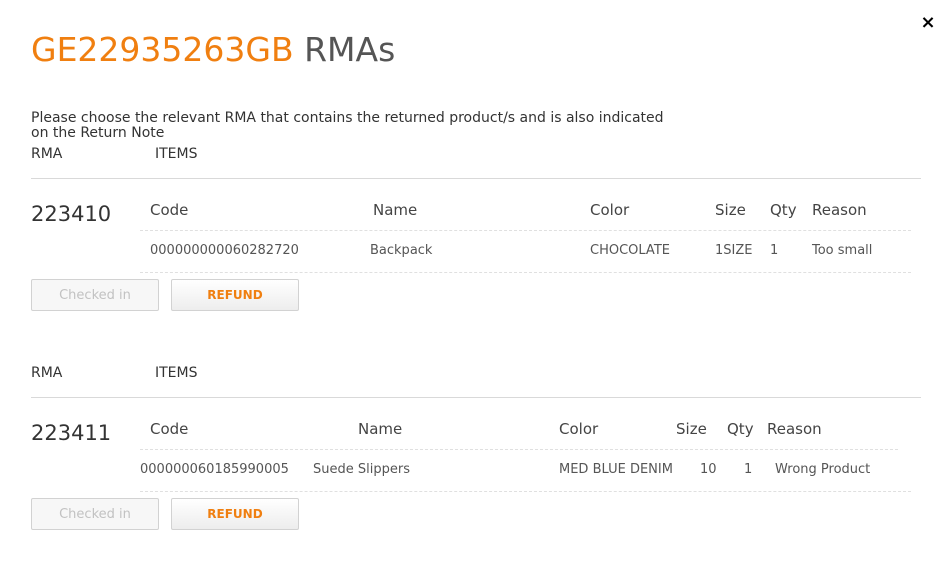 This screenshot has height=564, width=950. I want to click on item-size: 10, so click(708, 469).